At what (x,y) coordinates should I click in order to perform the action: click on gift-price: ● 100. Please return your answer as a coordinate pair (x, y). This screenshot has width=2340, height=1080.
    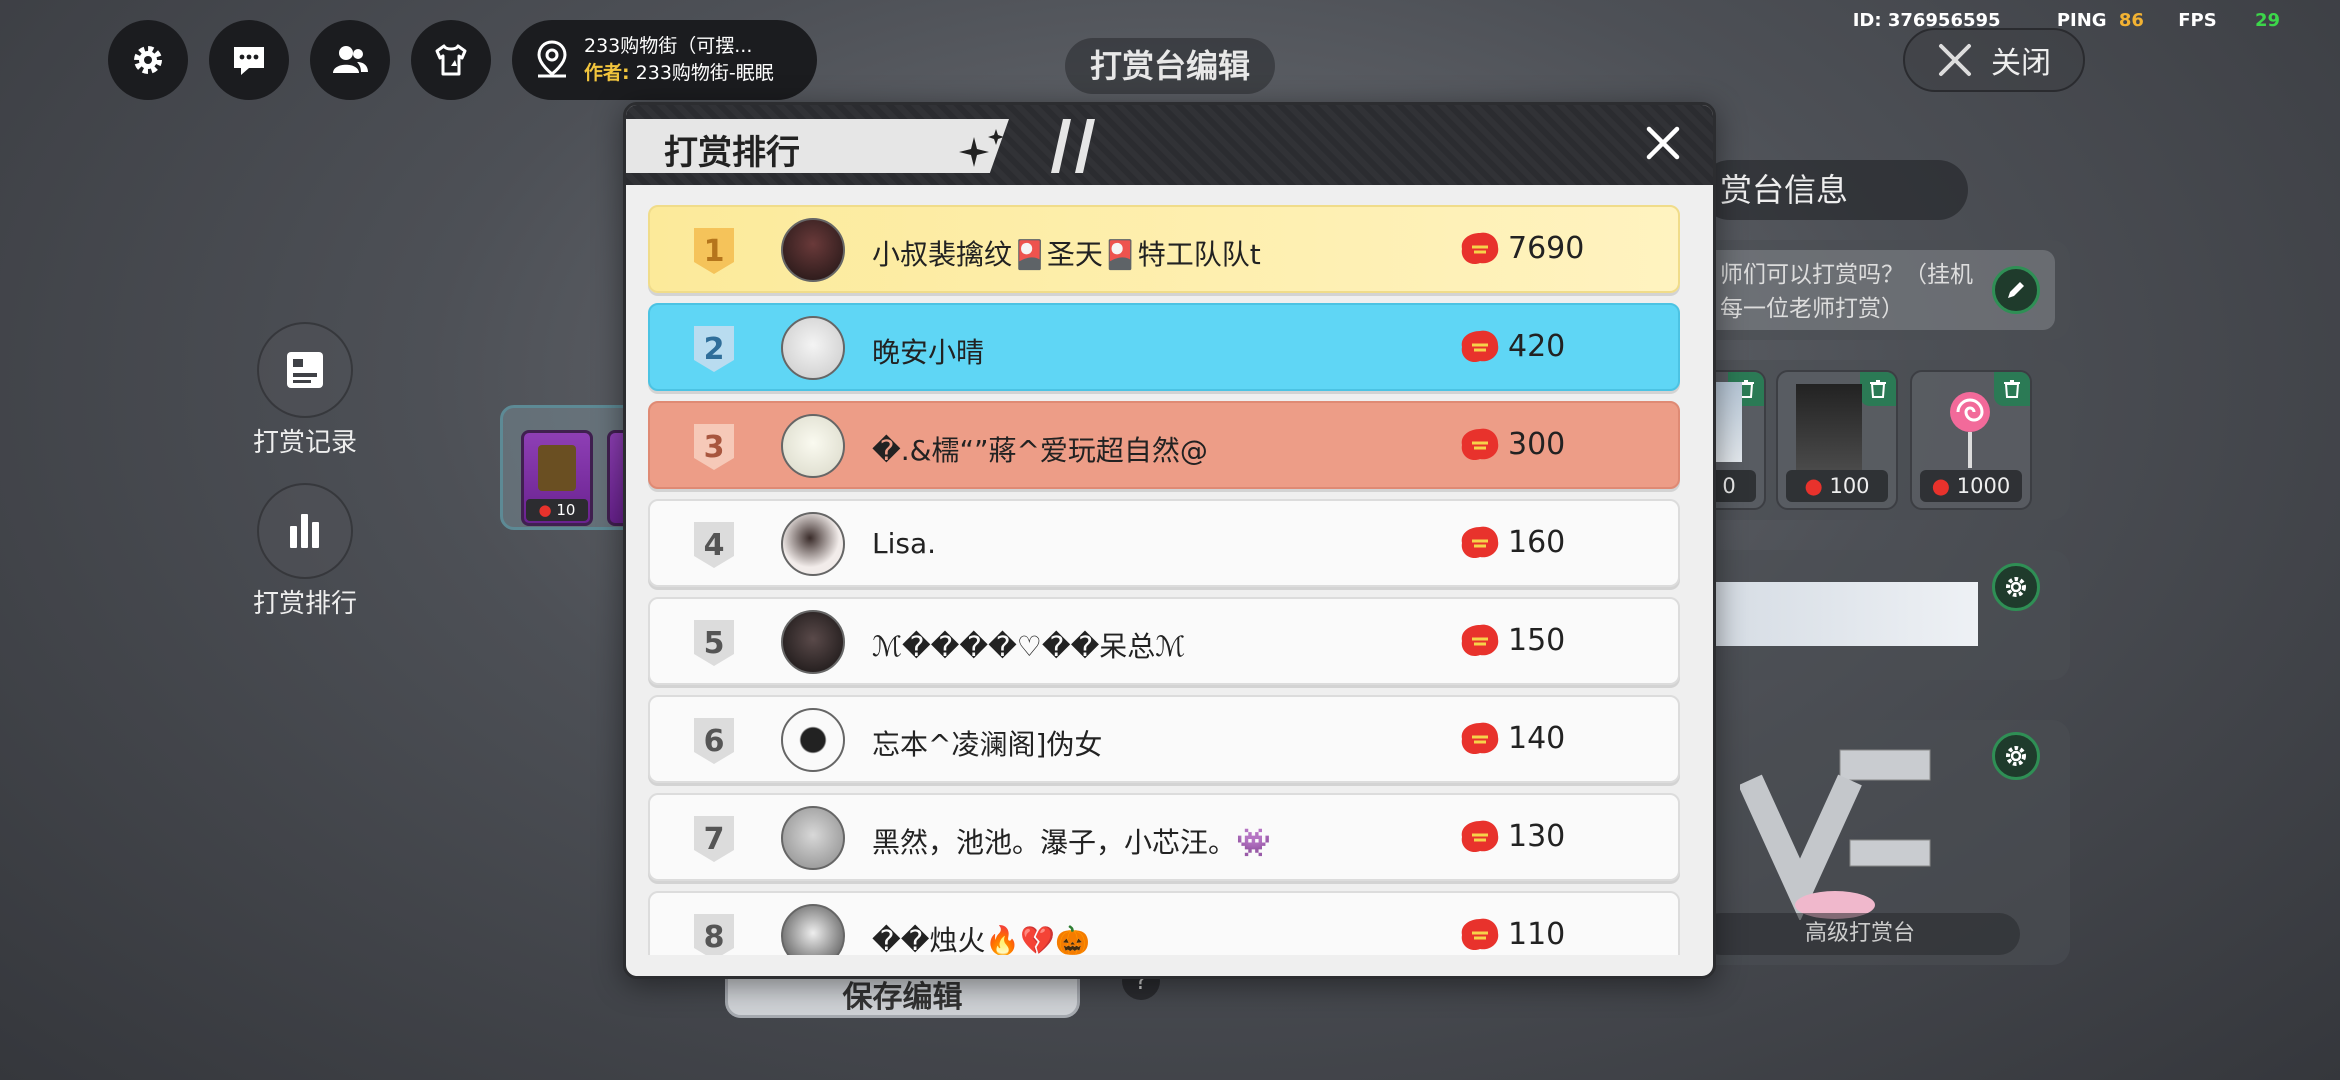
    Looking at the image, I should click on (1837, 486).